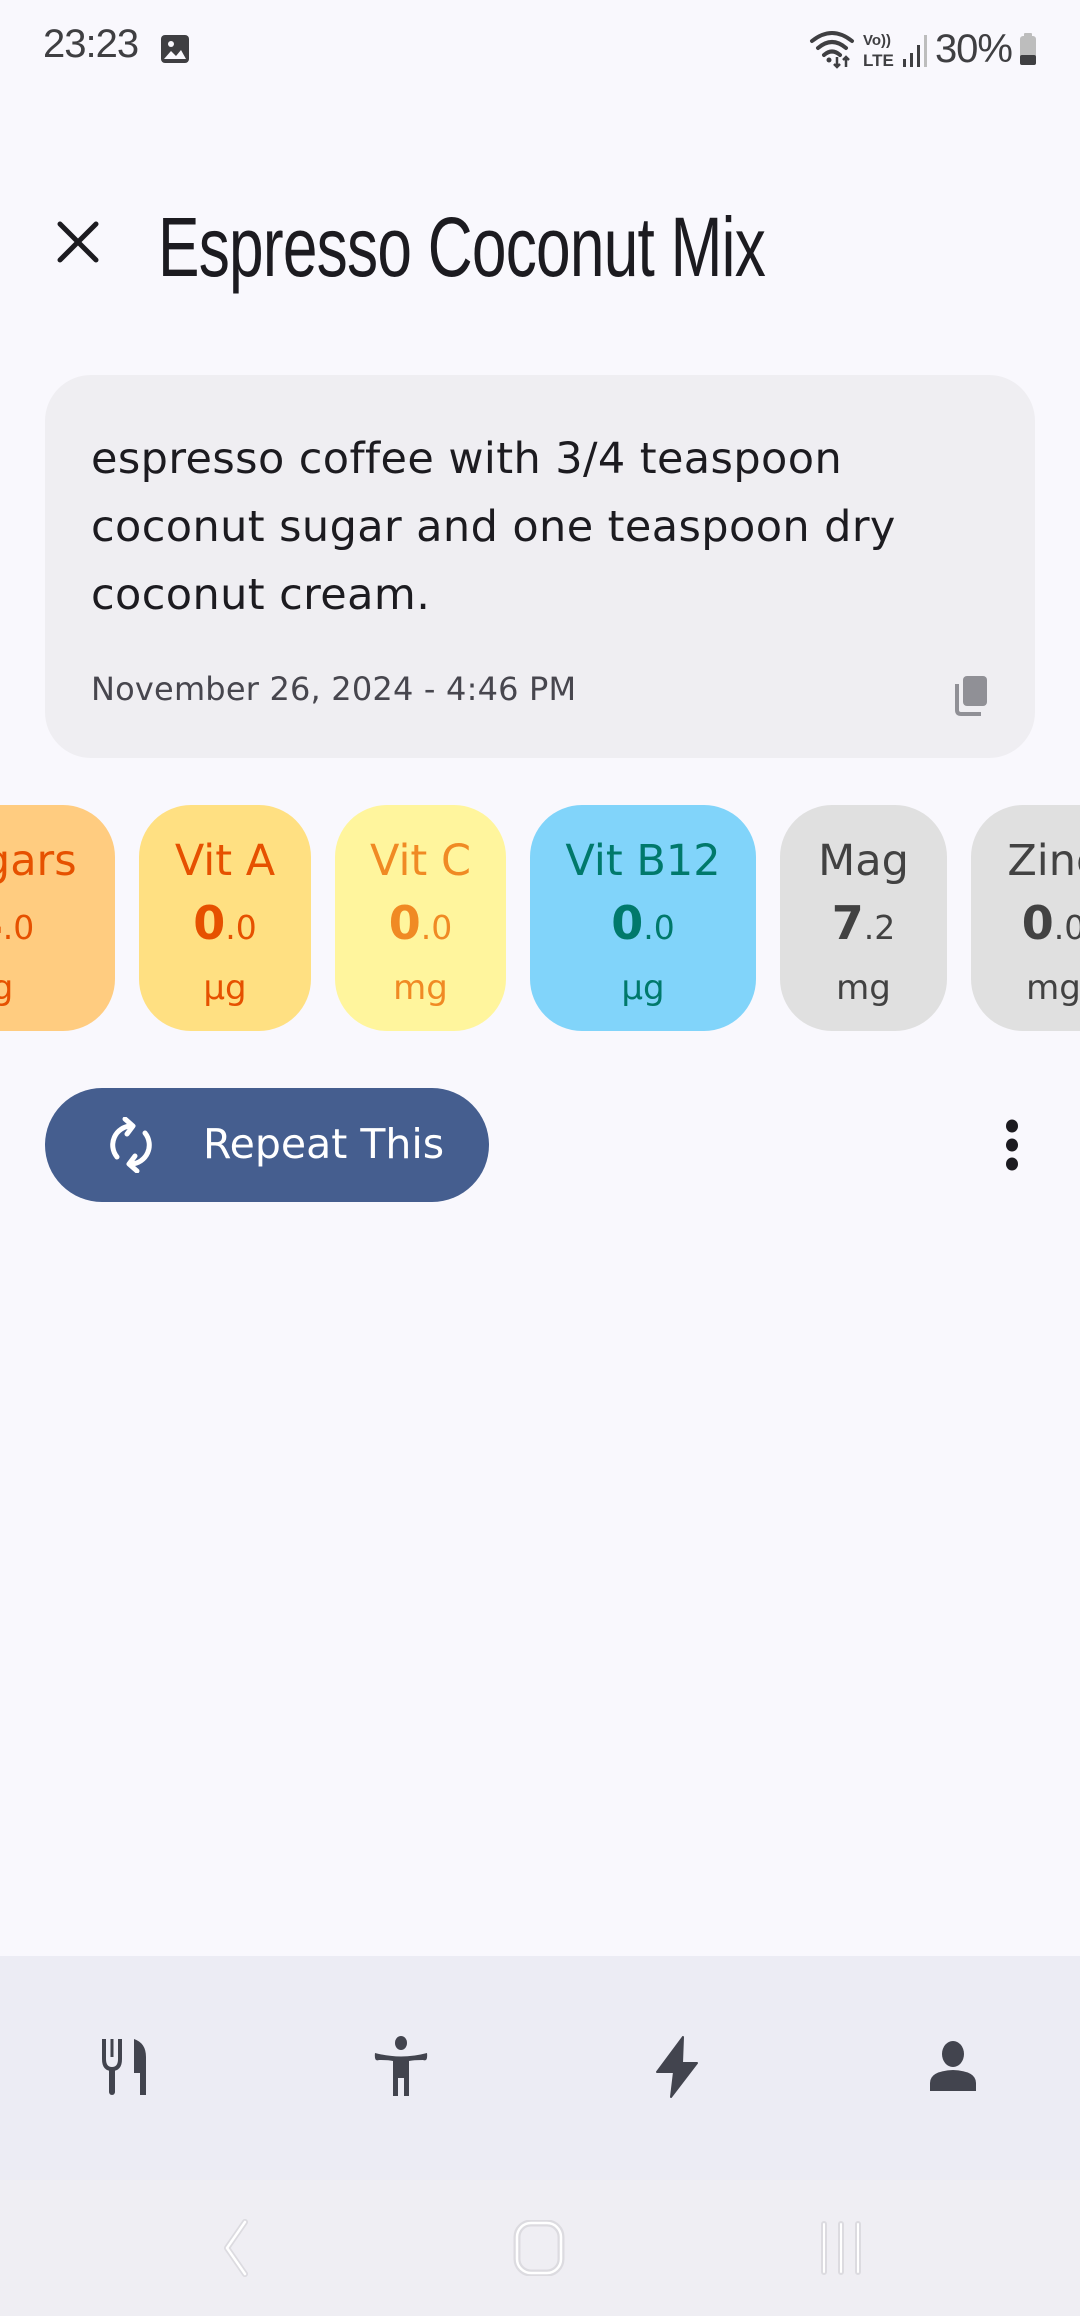  Describe the element at coordinates (420, 861) in the screenshot. I see `chip-label: Vit C` at that location.